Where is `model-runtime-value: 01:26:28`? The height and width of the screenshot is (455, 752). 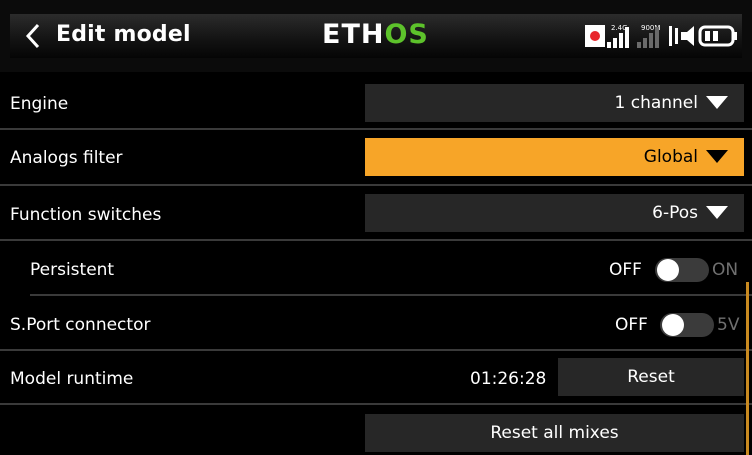
model-runtime-value: 01:26:28 is located at coordinates (508, 379).